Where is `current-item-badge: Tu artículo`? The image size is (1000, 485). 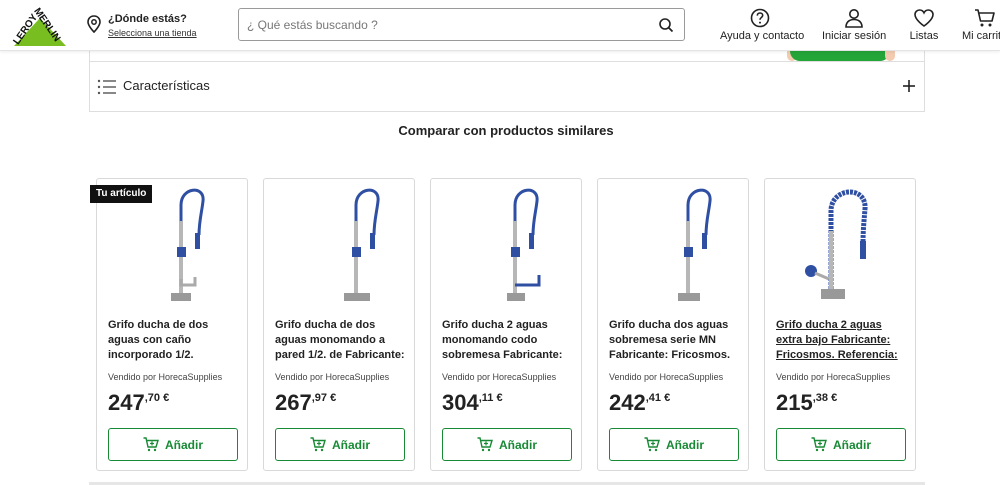 current-item-badge: Tu artículo is located at coordinates (121, 194).